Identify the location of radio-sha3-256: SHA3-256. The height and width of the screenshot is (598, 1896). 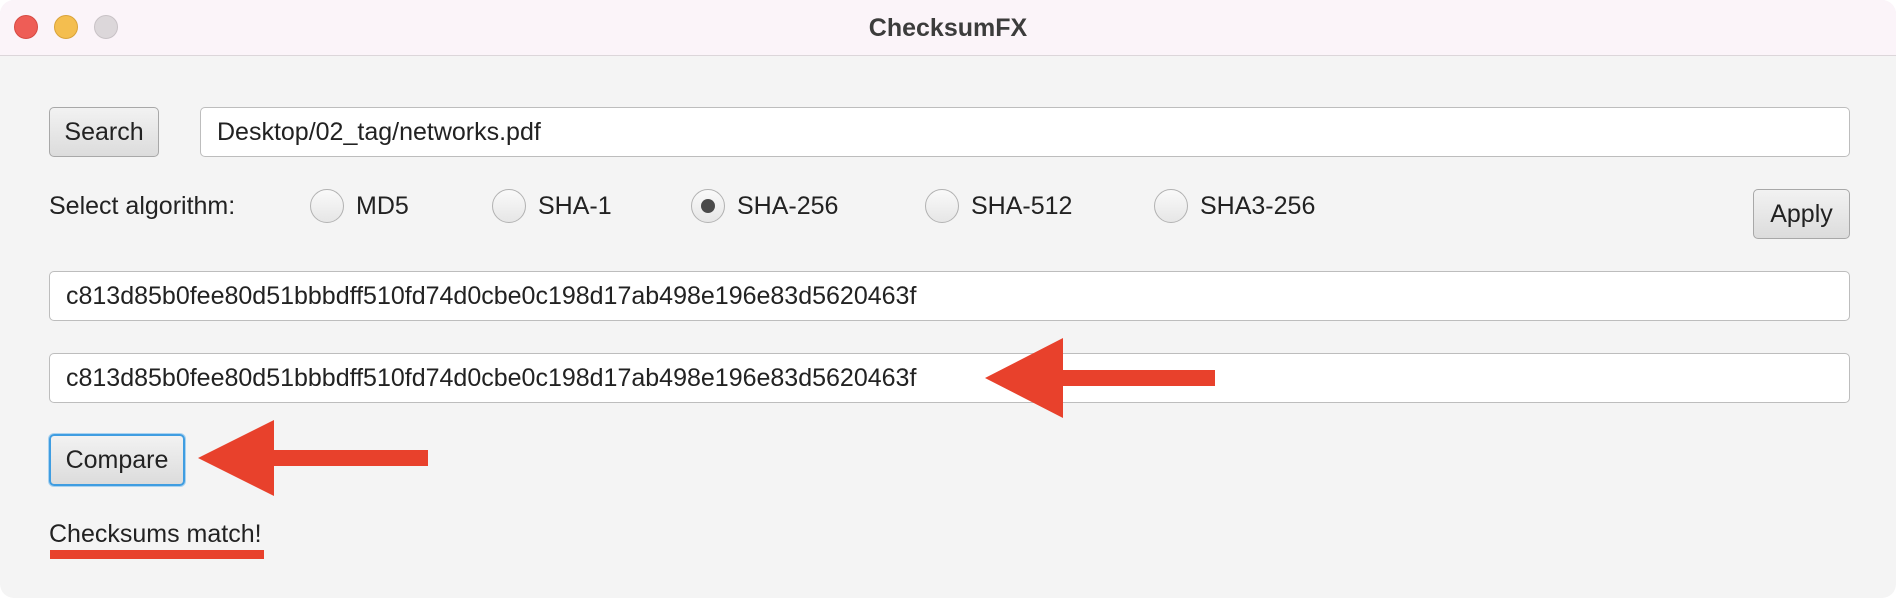
(1234, 206).